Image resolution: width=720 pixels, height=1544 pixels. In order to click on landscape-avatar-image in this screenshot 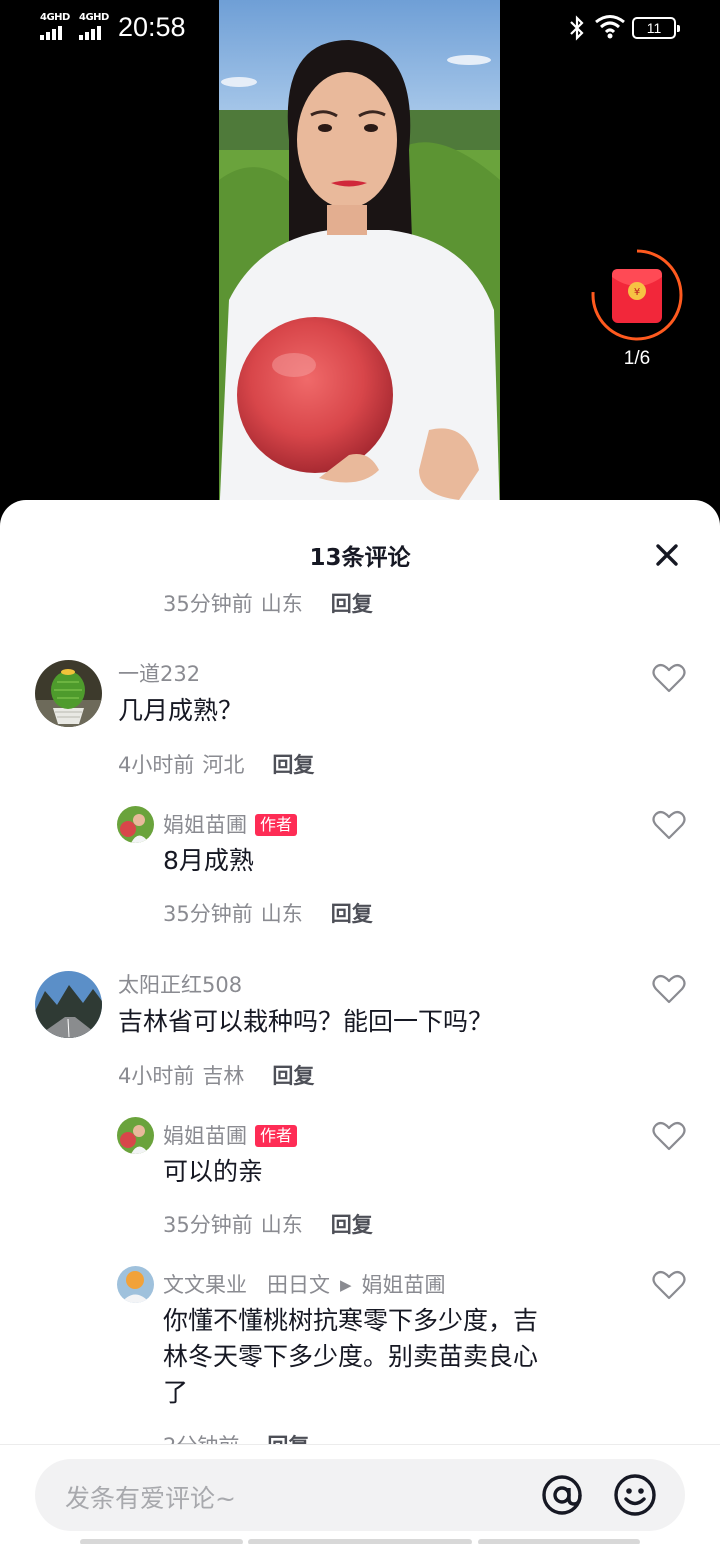, I will do `click(68, 1004)`.